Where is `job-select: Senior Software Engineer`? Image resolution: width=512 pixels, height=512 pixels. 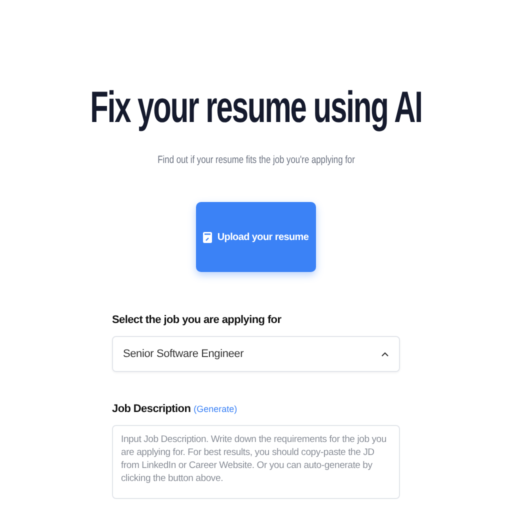
job-select: Senior Software Engineer is located at coordinates (256, 354).